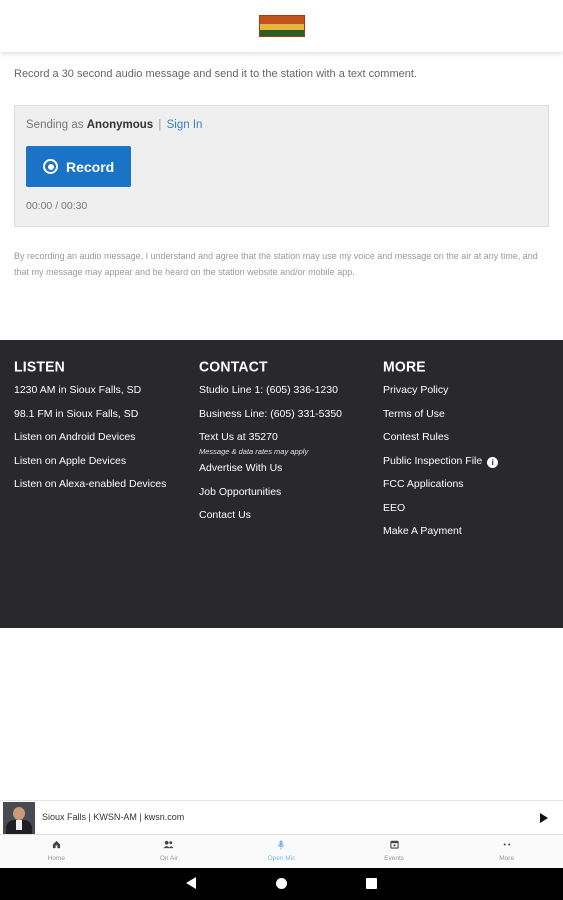  What do you see at coordinates (90, 166) in the screenshot?
I see `record-label: Record` at bounding box center [90, 166].